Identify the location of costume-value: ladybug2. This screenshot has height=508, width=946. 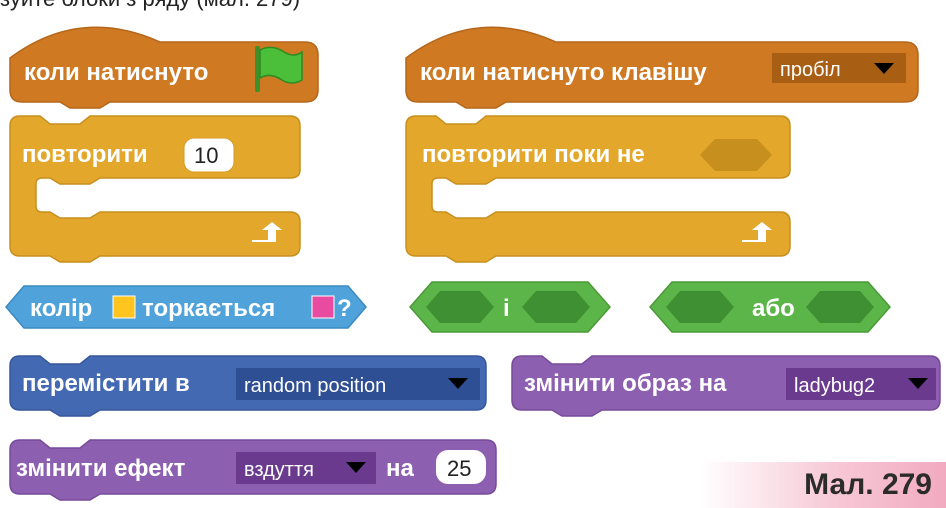
(834, 386).